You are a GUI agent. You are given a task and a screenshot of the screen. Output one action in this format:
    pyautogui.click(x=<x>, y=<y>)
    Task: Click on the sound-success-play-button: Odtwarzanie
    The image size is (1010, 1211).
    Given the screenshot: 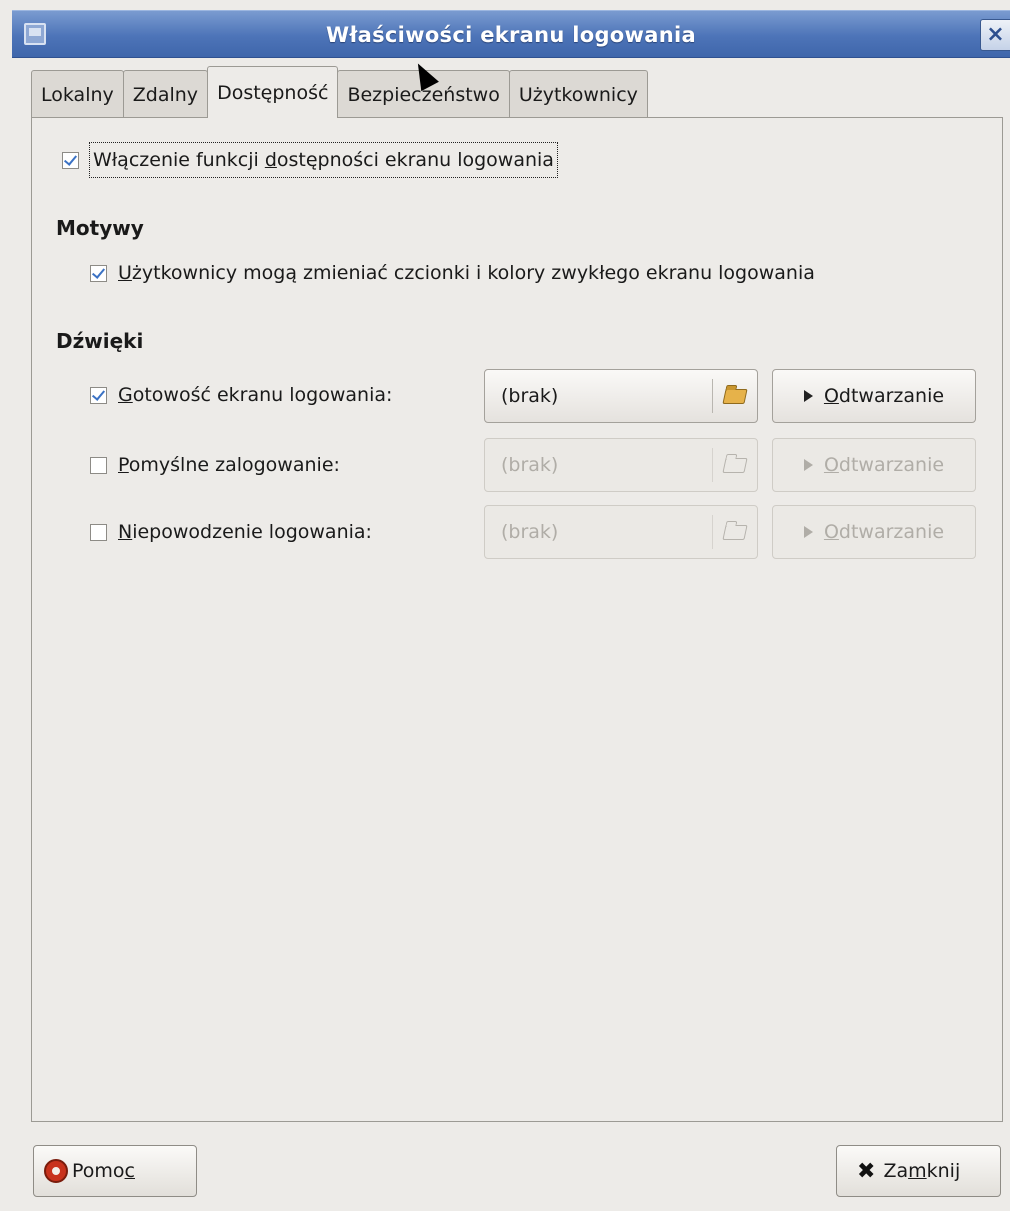 What is the action you would take?
    pyautogui.click(x=874, y=465)
    